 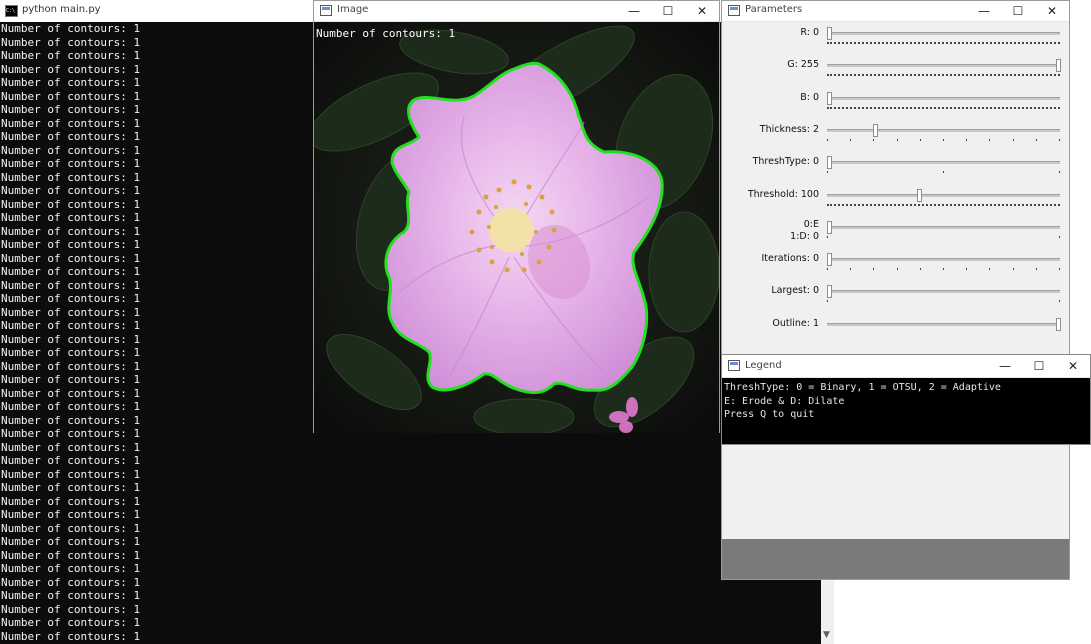 What do you see at coordinates (895, 559) in the screenshot?
I see `parameters-footer` at bounding box center [895, 559].